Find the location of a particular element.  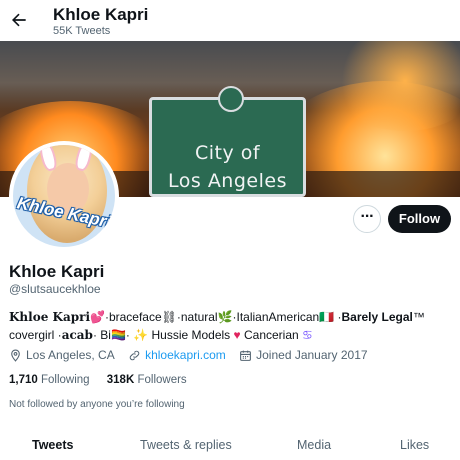

sign-line-1: City of is located at coordinates (227, 153).